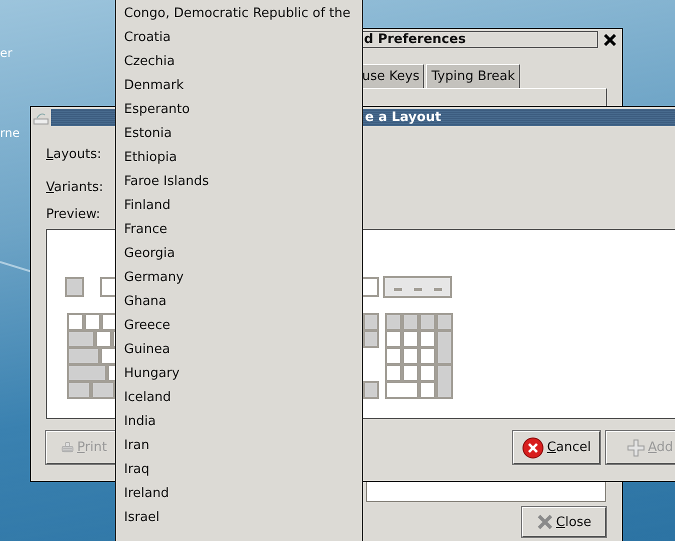 The image size is (675, 541). I want to click on menu-item: Iraq, so click(239, 470).